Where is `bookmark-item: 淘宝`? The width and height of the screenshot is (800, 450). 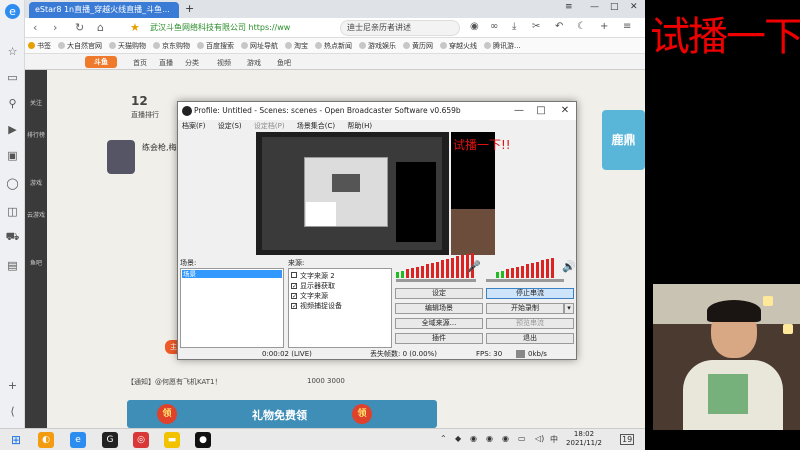
bookmark-item: 淘宝 is located at coordinates (296, 46).